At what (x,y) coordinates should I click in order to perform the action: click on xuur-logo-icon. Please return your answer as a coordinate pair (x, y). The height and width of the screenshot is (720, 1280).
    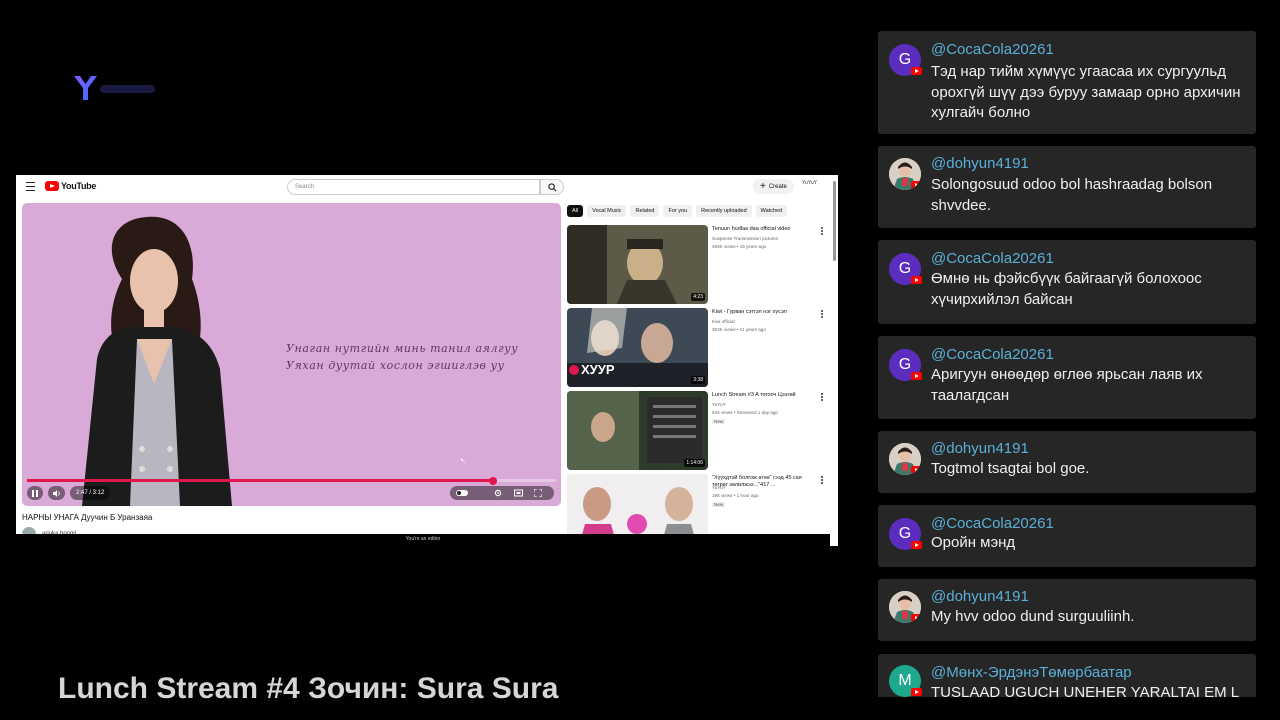
    Looking at the image, I should click on (574, 369).